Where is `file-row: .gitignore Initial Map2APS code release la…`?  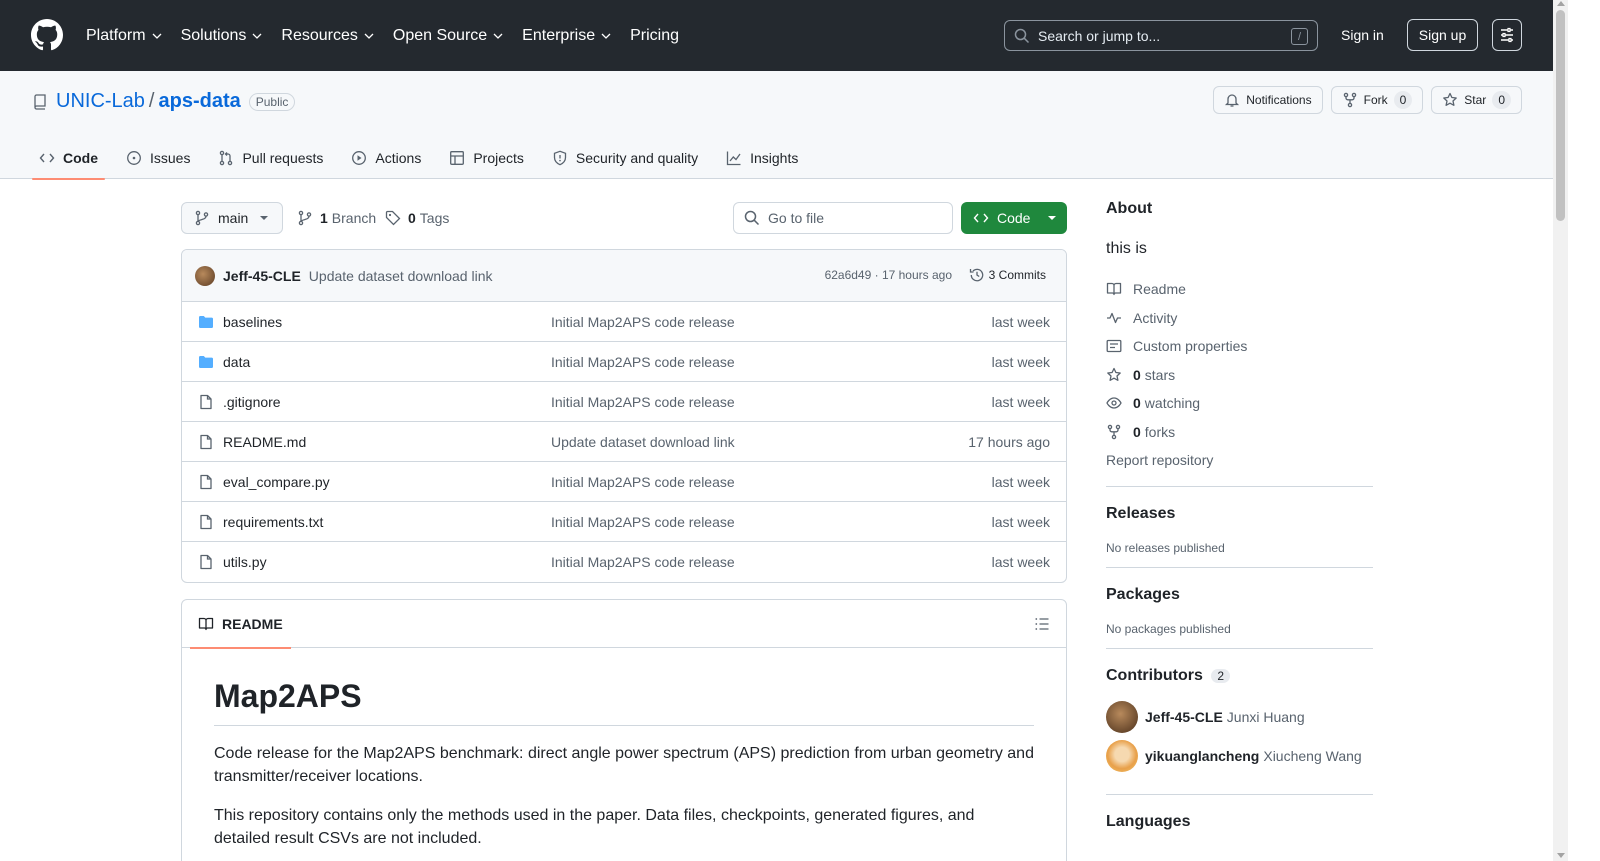
file-row: .gitignore Initial Map2APS code release la… is located at coordinates (624, 402).